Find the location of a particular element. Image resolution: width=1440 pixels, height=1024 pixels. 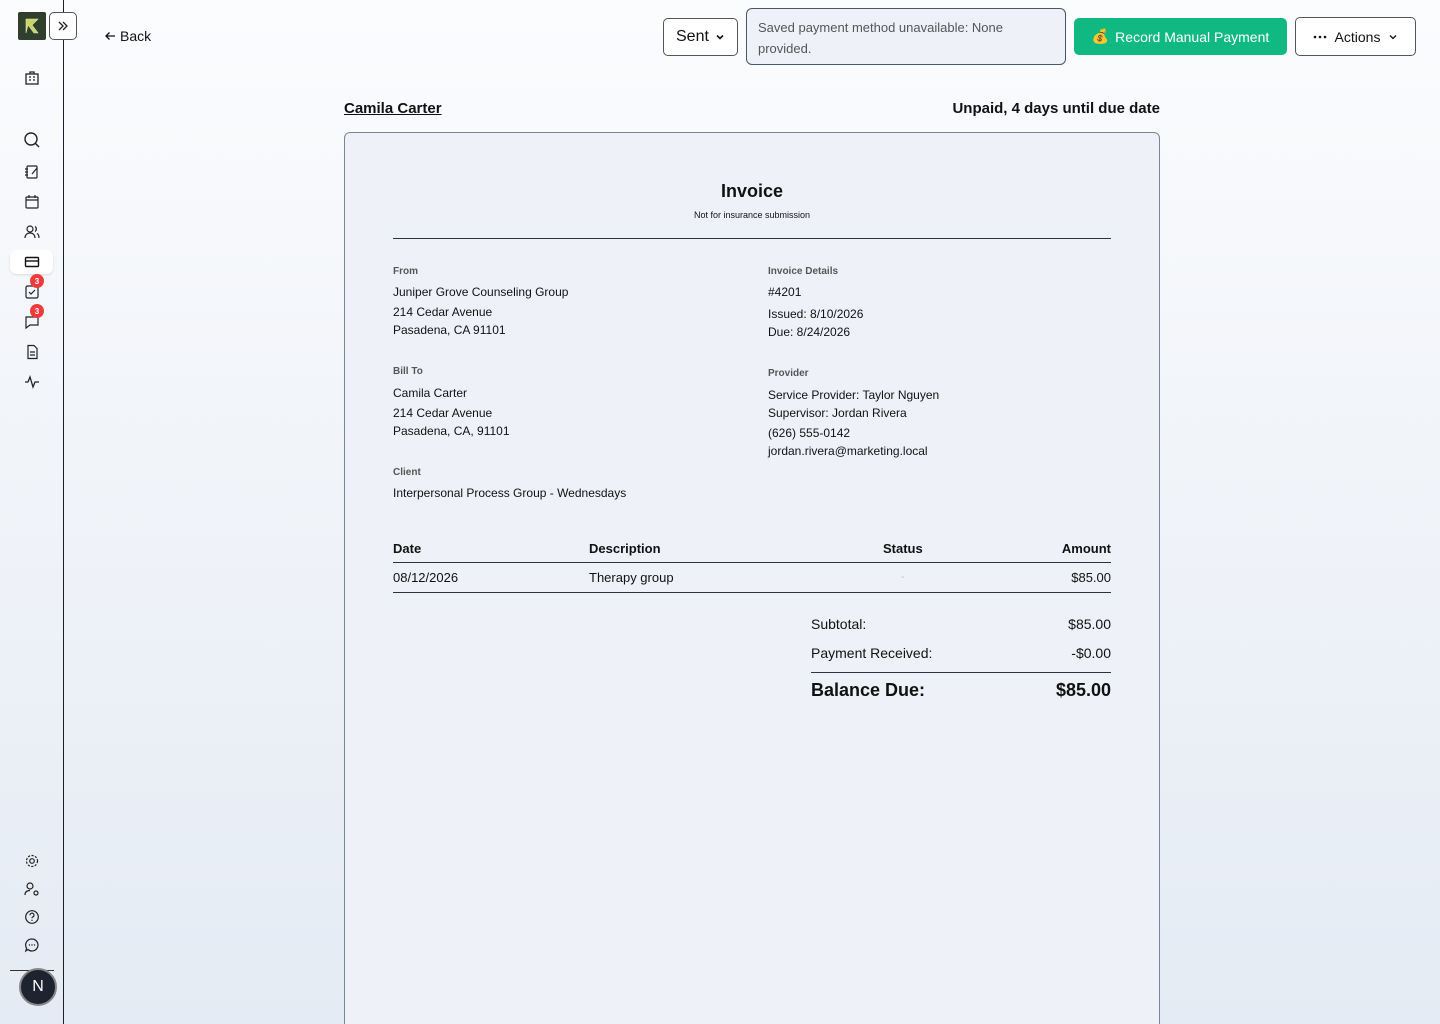

invoice-subtitle: Not for insurance submission is located at coordinates (752, 215).